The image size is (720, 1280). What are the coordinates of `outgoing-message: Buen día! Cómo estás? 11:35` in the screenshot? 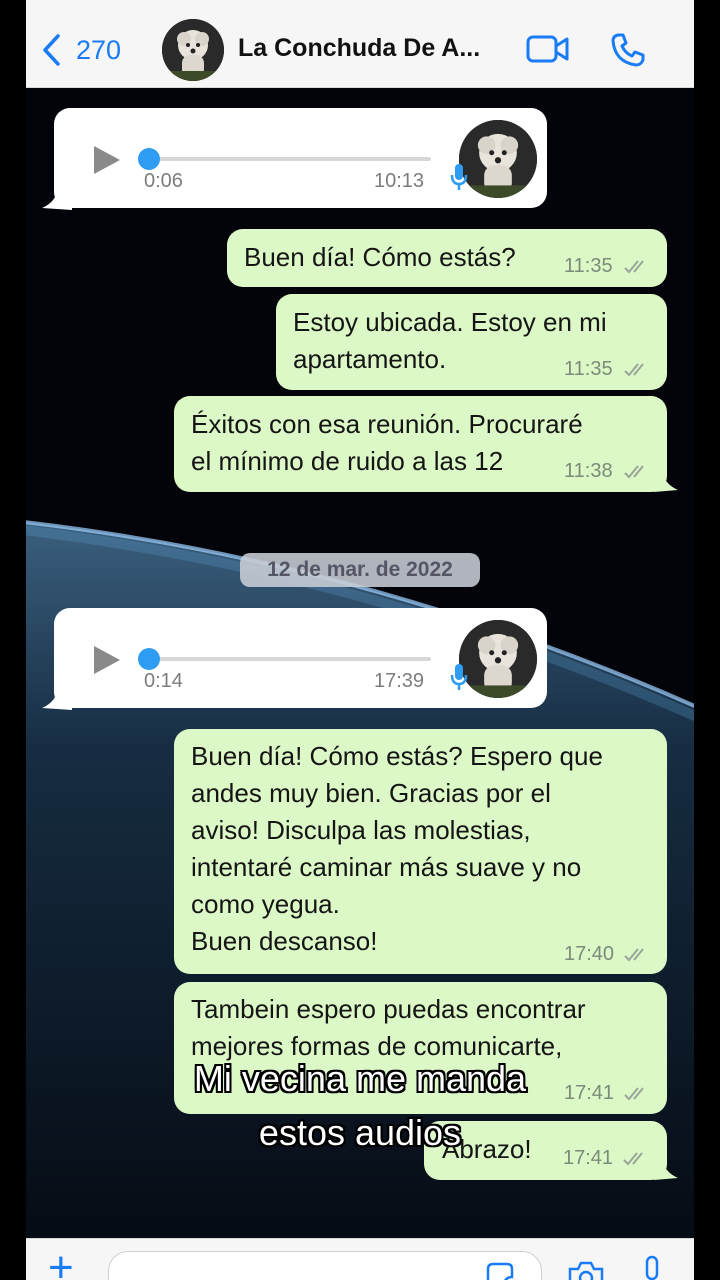 It's located at (447, 258).